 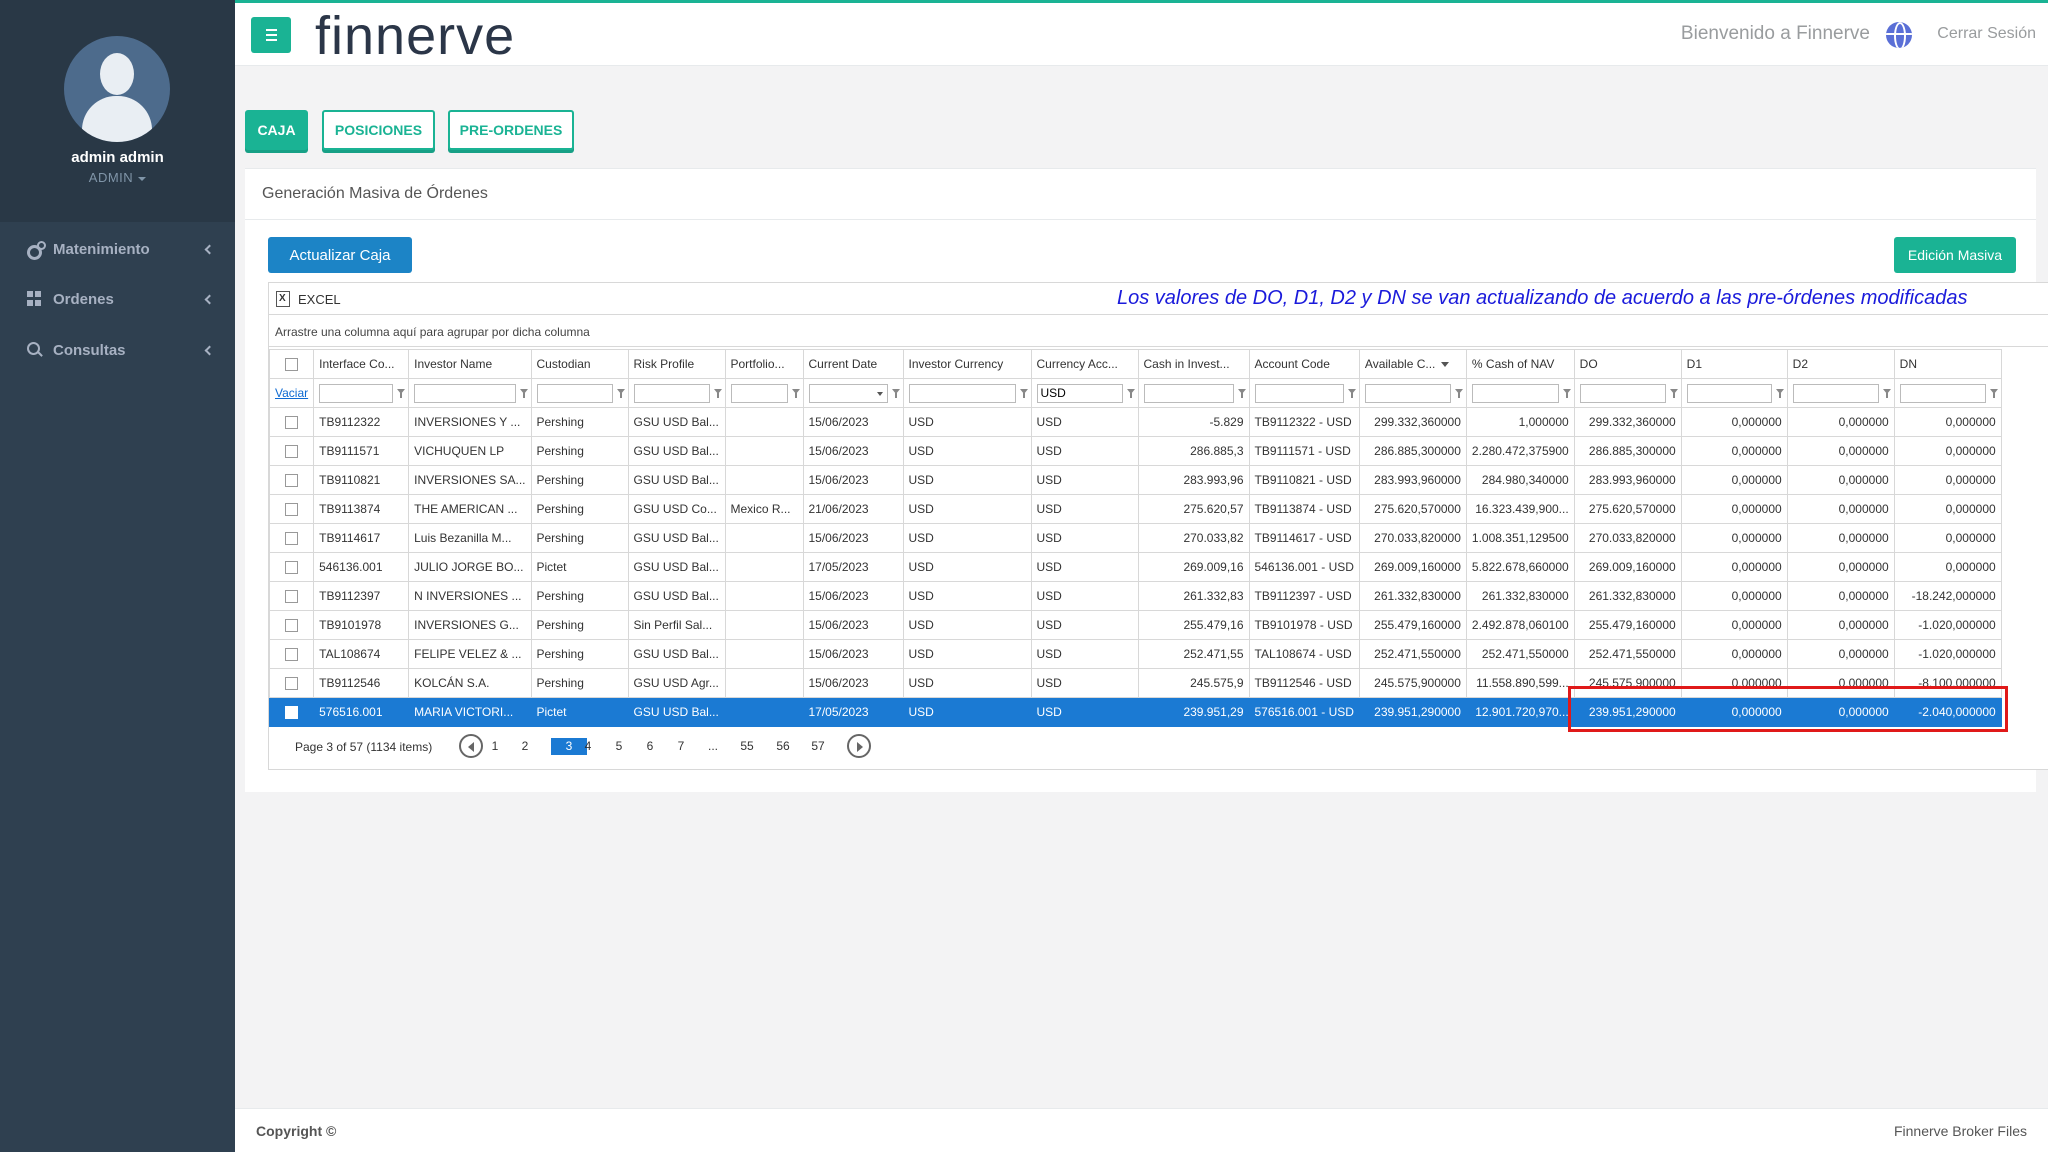 I want to click on menu-toggle-button, so click(x=271, y=35).